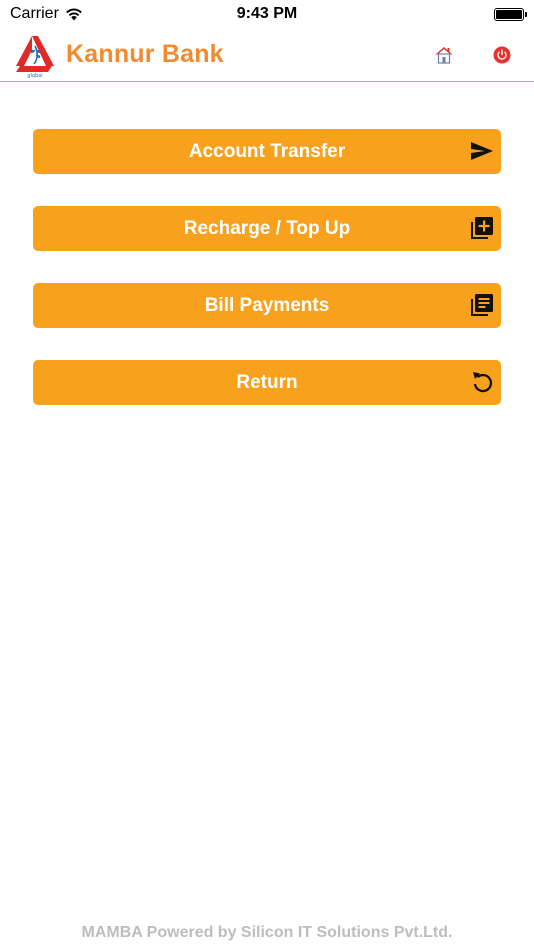 This screenshot has width=534, height=950. I want to click on account-transfer-label: Account Transfer, so click(267, 151).